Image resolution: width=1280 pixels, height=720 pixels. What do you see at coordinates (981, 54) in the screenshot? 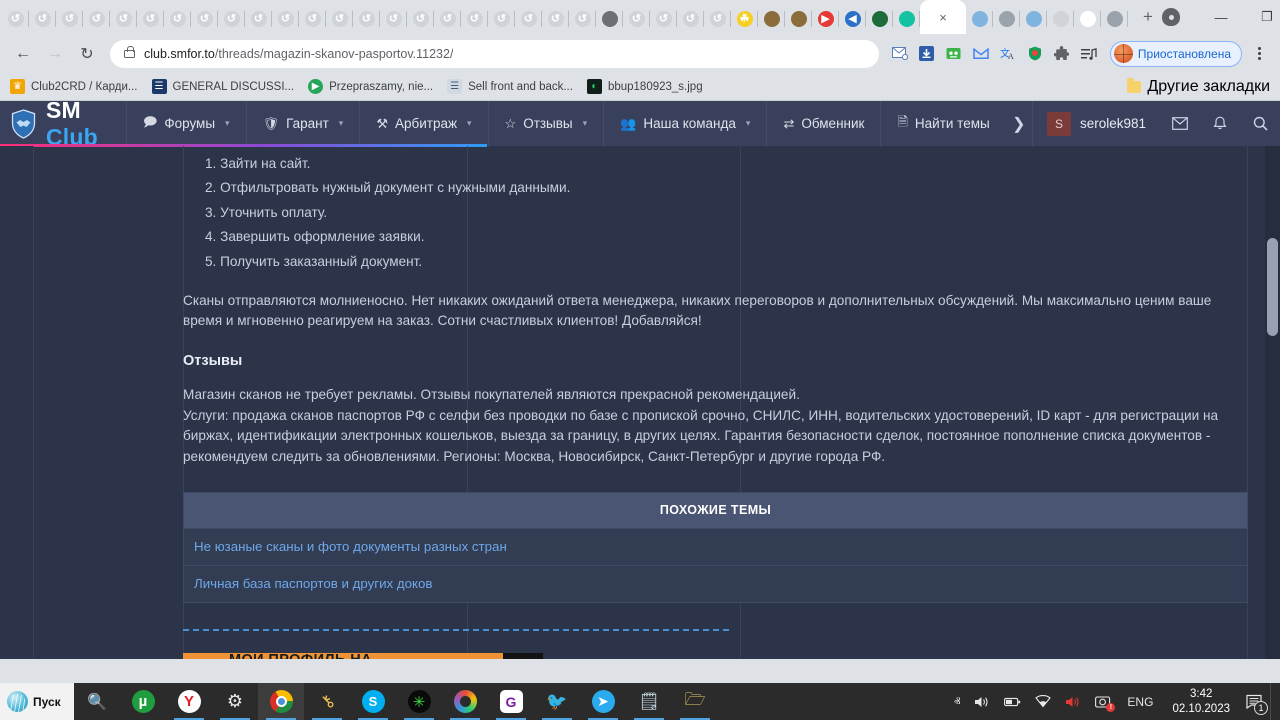
I see `gmail-icon` at bounding box center [981, 54].